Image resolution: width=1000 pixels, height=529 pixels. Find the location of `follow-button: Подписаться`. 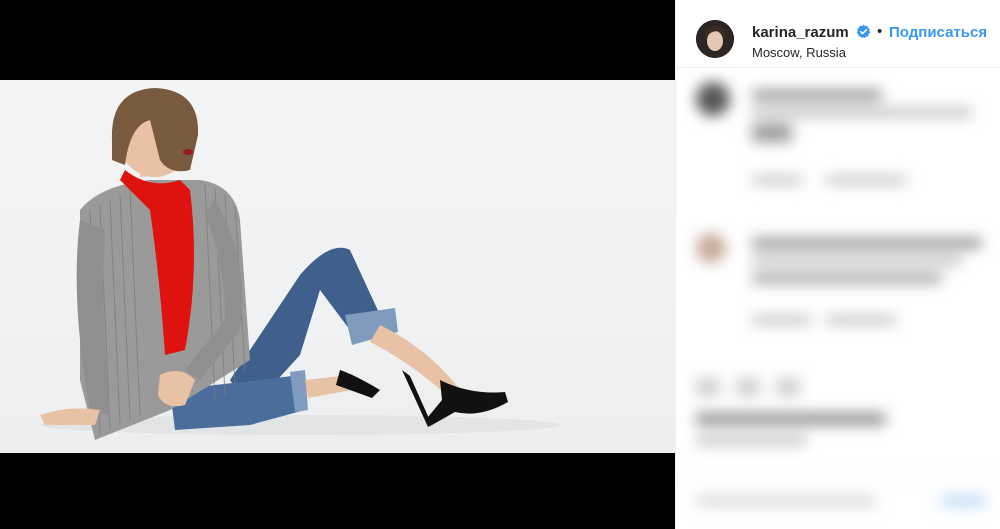

follow-button: Подписаться is located at coordinates (938, 32).